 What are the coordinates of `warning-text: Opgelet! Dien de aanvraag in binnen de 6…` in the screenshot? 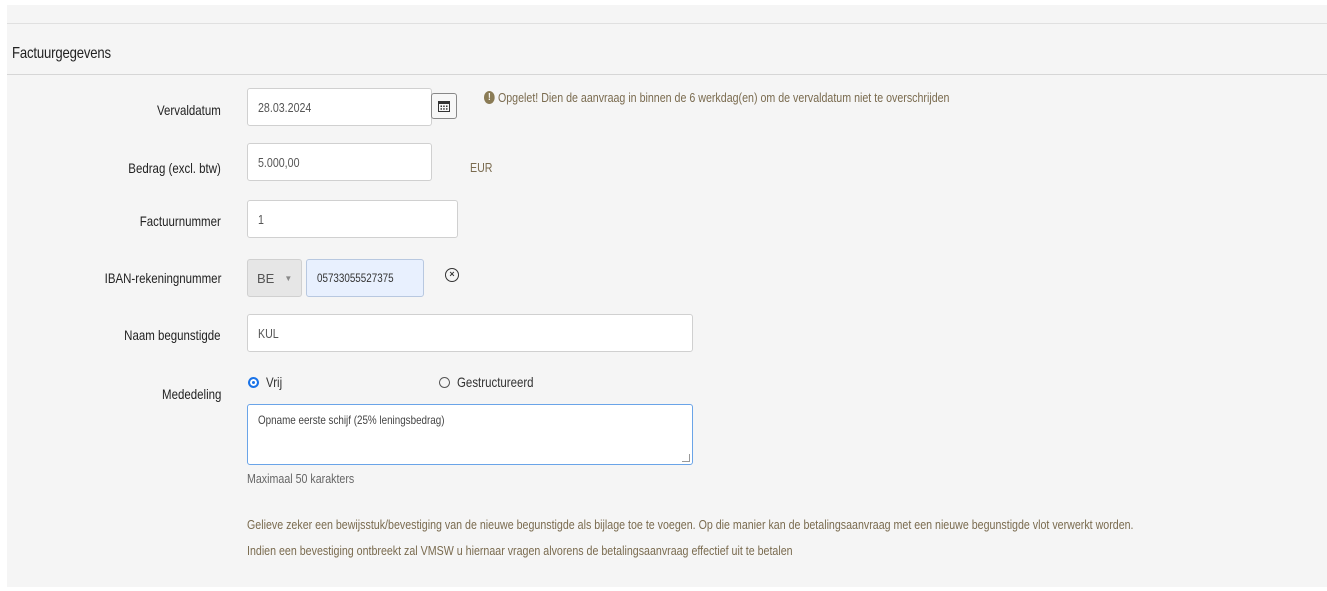 It's located at (723, 97).